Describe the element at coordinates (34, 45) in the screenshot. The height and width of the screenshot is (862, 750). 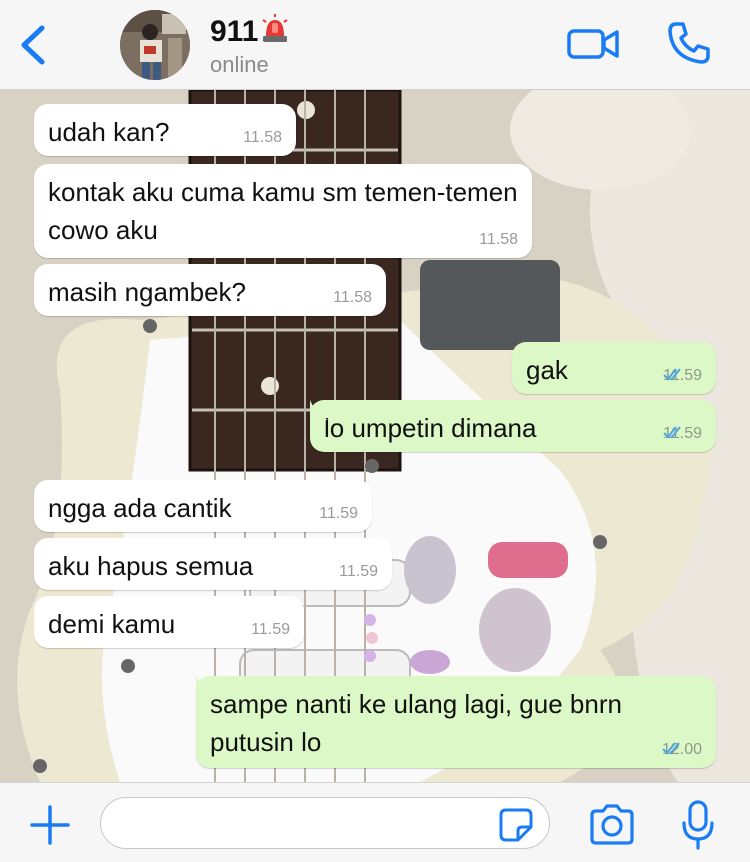
I see `back-chevron-icon` at that location.